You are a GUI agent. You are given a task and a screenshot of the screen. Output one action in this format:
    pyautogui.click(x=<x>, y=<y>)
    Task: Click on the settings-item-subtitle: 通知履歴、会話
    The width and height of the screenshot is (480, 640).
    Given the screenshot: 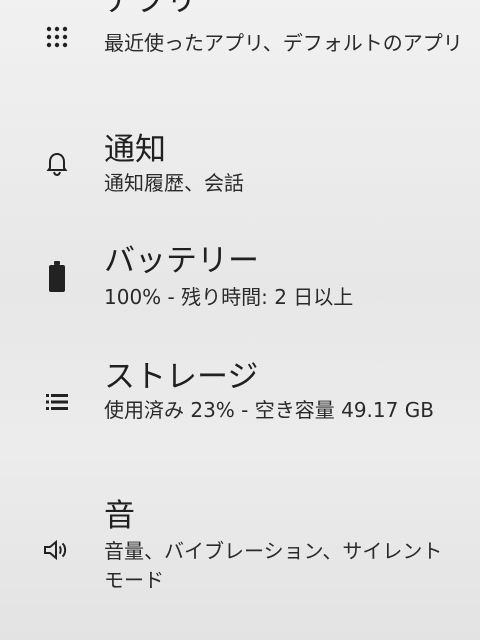 What is the action you would take?
    pyautogui.click(x=174, y=183)
    